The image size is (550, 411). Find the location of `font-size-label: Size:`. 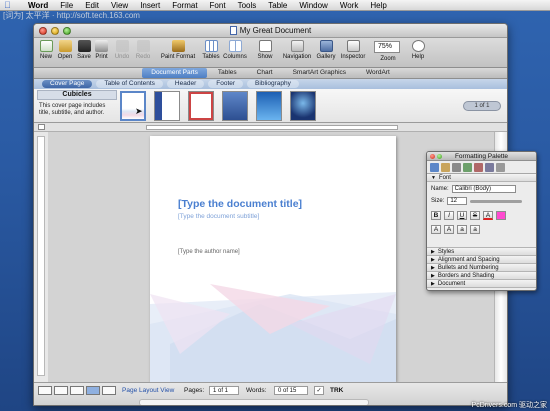

font-size-label: Size: is located at coordinates (438, 201).